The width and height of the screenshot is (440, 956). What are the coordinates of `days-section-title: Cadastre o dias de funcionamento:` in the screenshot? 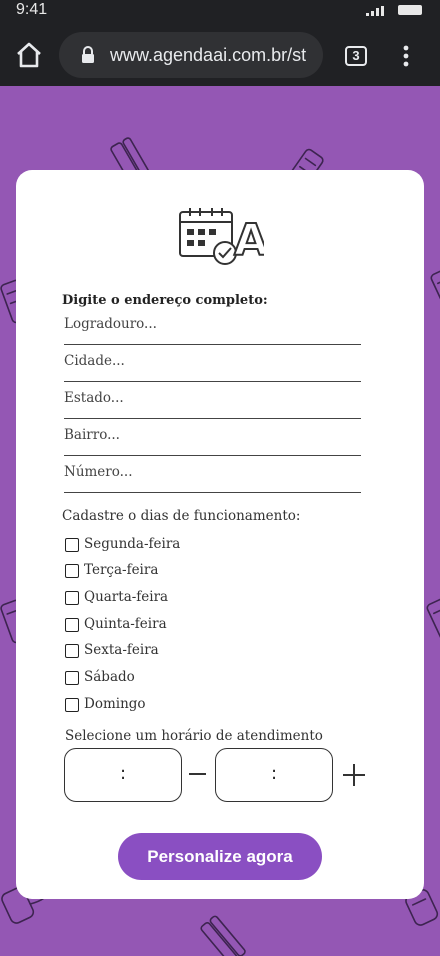 It's located at (181, 516).